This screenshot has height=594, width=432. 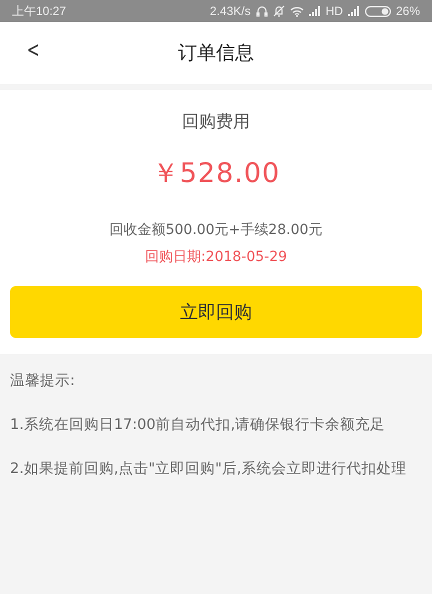 I want to click on wifi-icon, so click(x=297, y=11).